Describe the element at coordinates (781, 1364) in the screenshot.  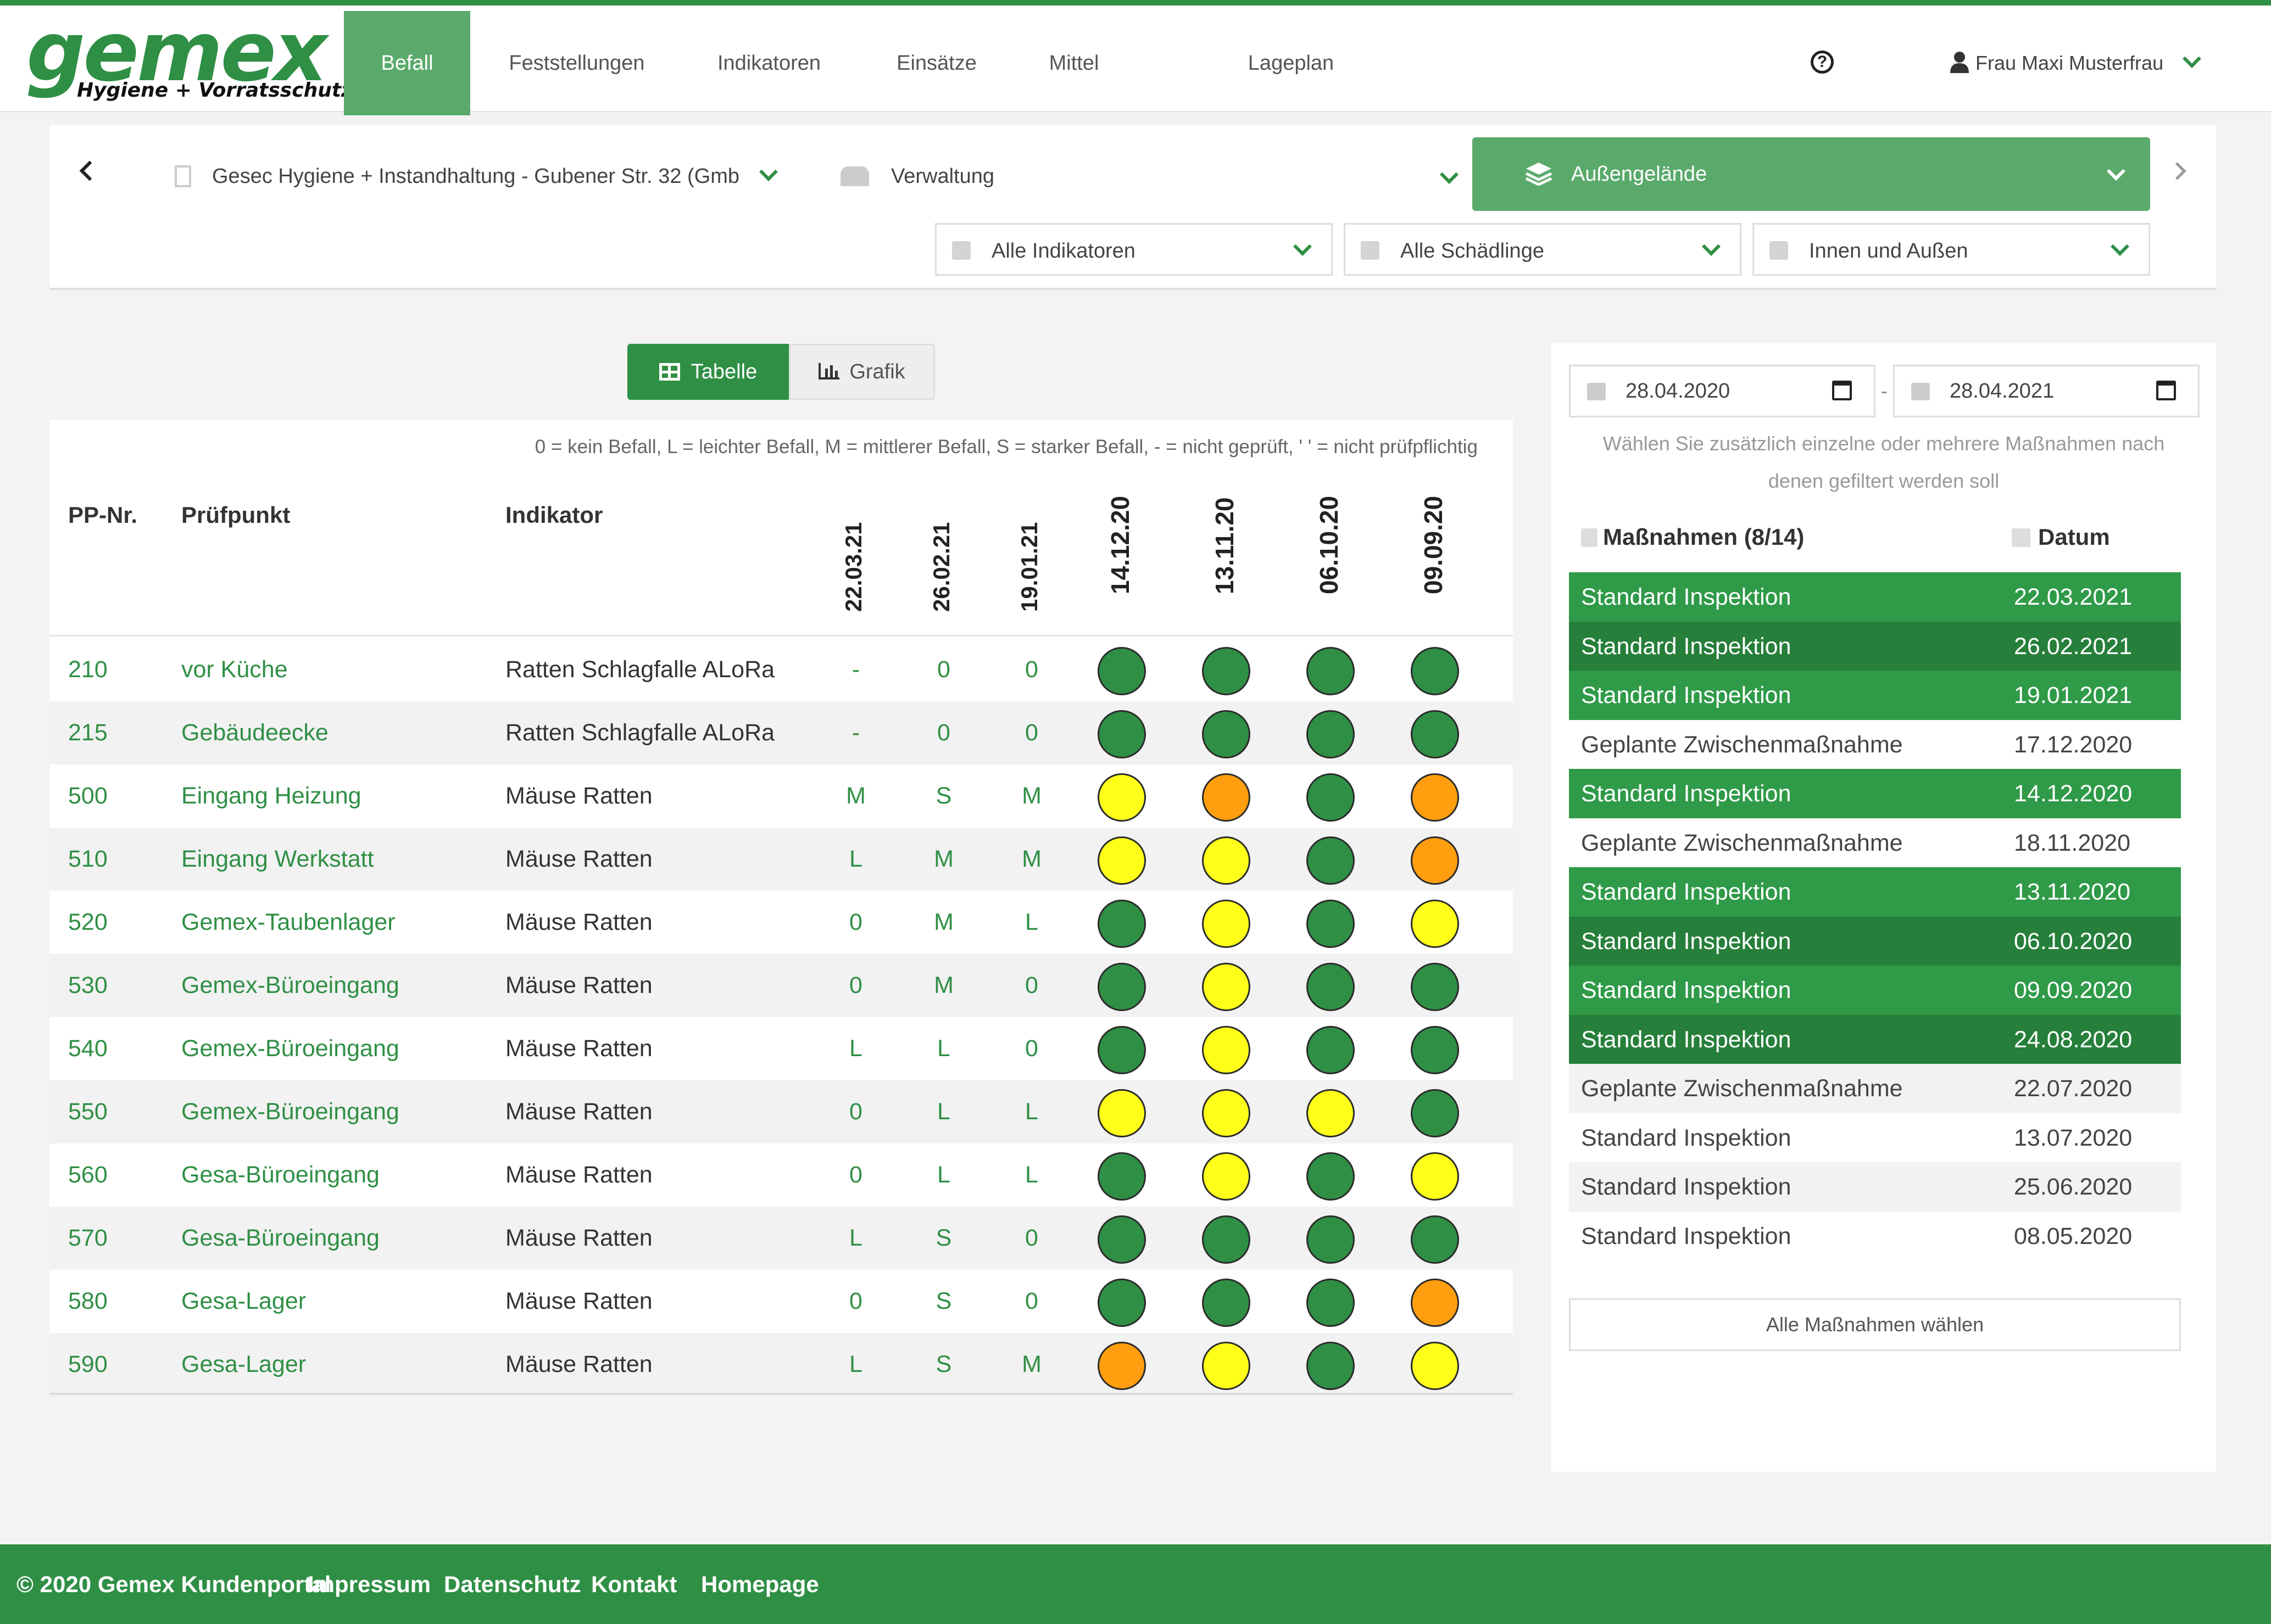
I see `table-row: 590 Gesa-Lager Mäuse Ratten L S M` at that location.